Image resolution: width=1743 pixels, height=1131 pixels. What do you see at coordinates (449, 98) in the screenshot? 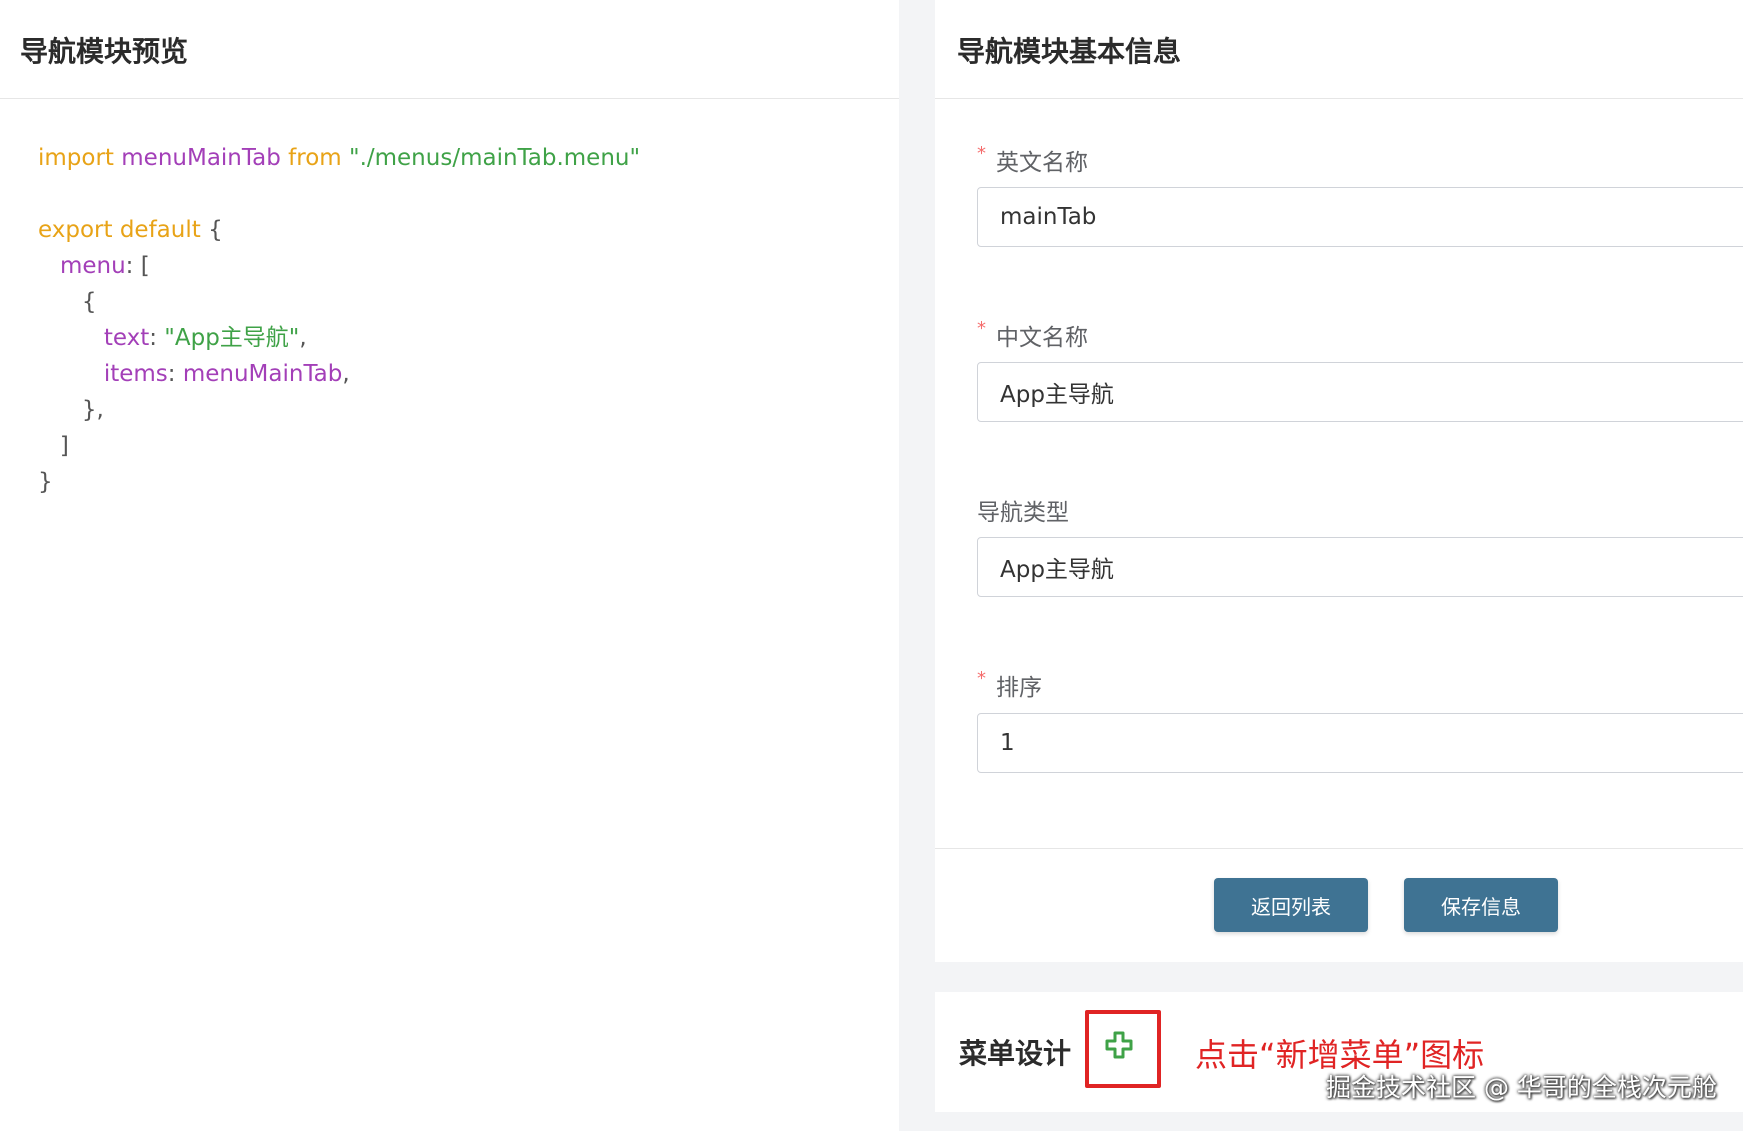
I see `preview-divider` at bounding box center [449, 98].